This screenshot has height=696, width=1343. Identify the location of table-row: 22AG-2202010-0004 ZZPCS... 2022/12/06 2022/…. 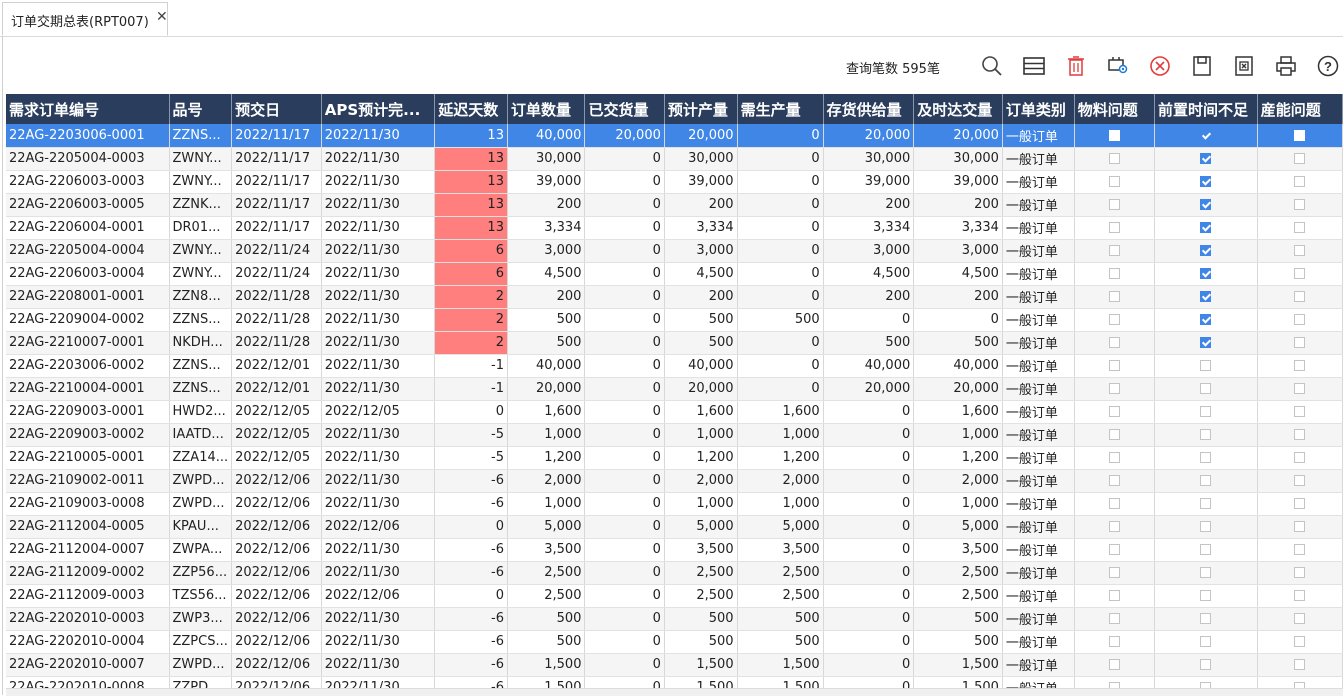
(674, 642).